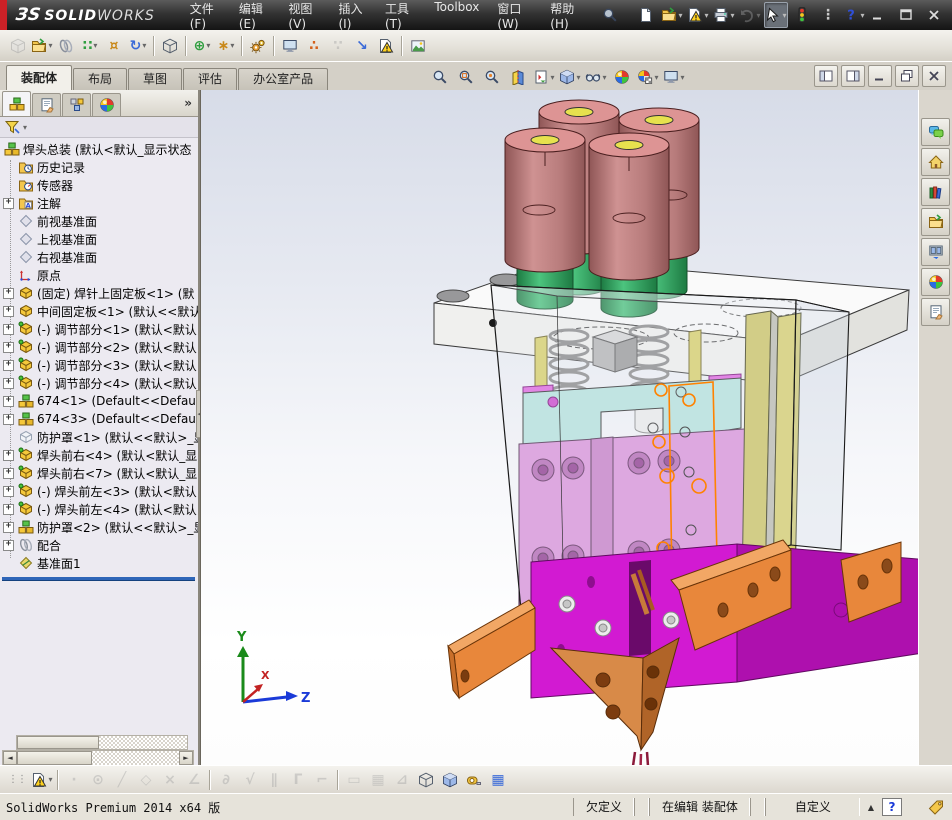  Describe the element at coordinates (122, 780) in the screenshot. I see `sketch-line-button: ╱` at that location.